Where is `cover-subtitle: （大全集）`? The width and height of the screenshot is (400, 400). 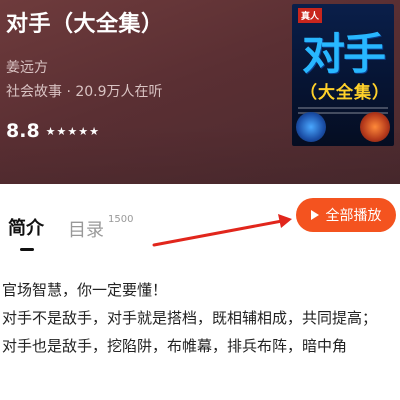 cover-subtitle: （大全集） is located at coordinates (345, 93).